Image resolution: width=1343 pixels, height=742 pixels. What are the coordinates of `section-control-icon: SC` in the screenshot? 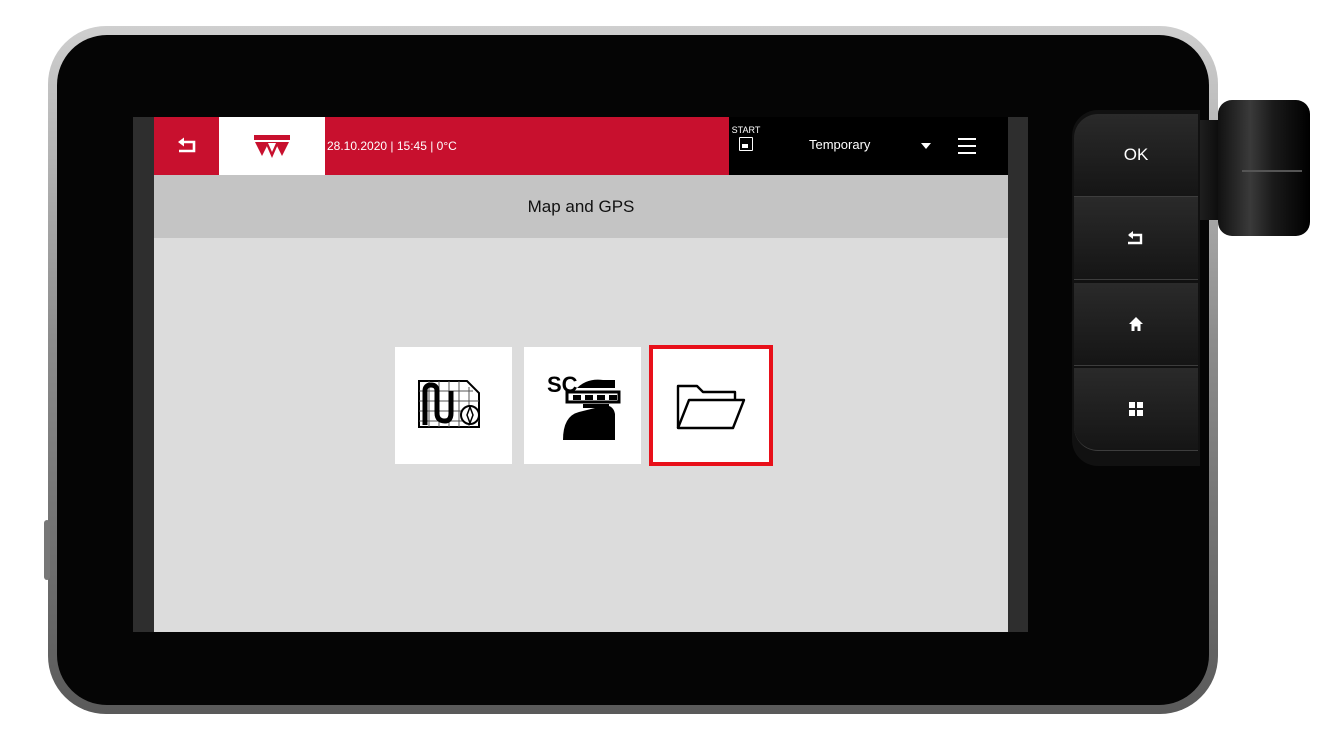 It's located at (583, 406).